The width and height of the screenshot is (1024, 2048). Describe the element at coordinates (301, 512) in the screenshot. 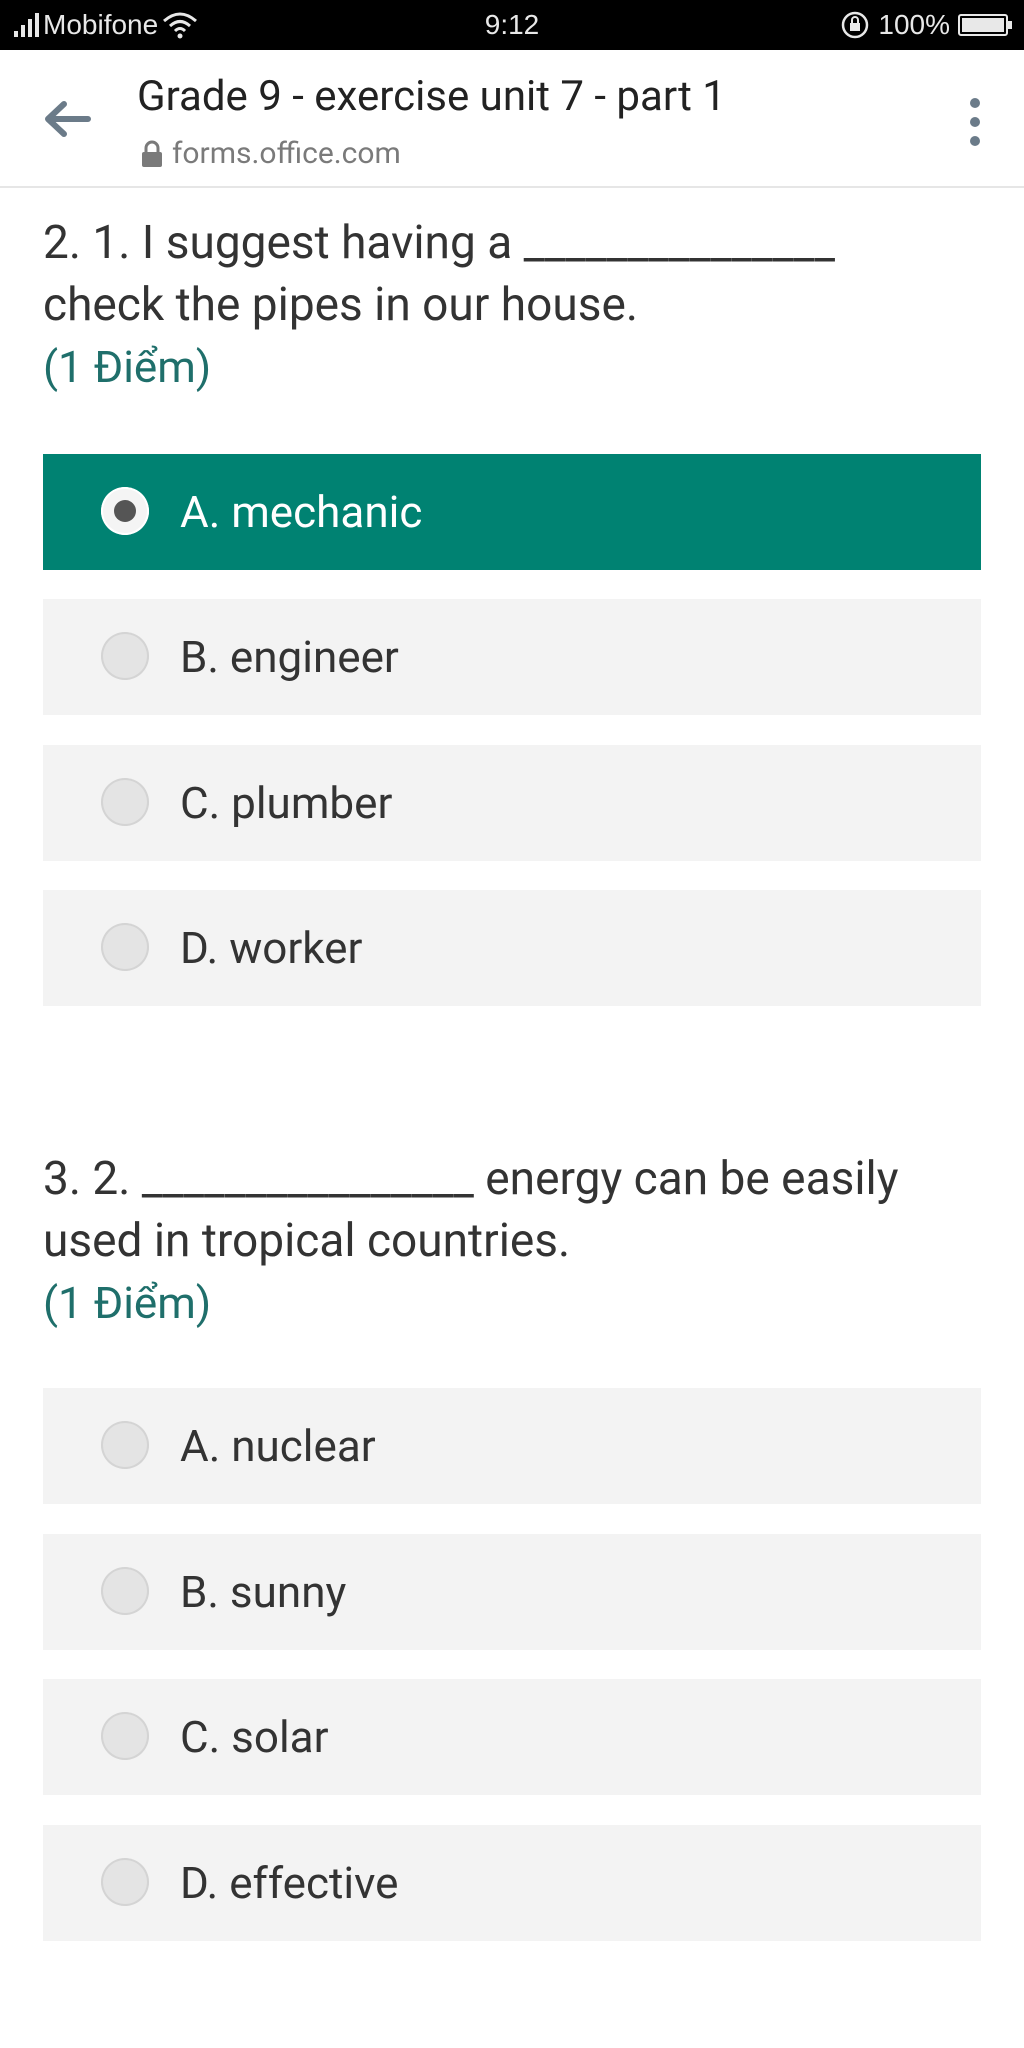

I see `option-label: A. mechanic` at that location.